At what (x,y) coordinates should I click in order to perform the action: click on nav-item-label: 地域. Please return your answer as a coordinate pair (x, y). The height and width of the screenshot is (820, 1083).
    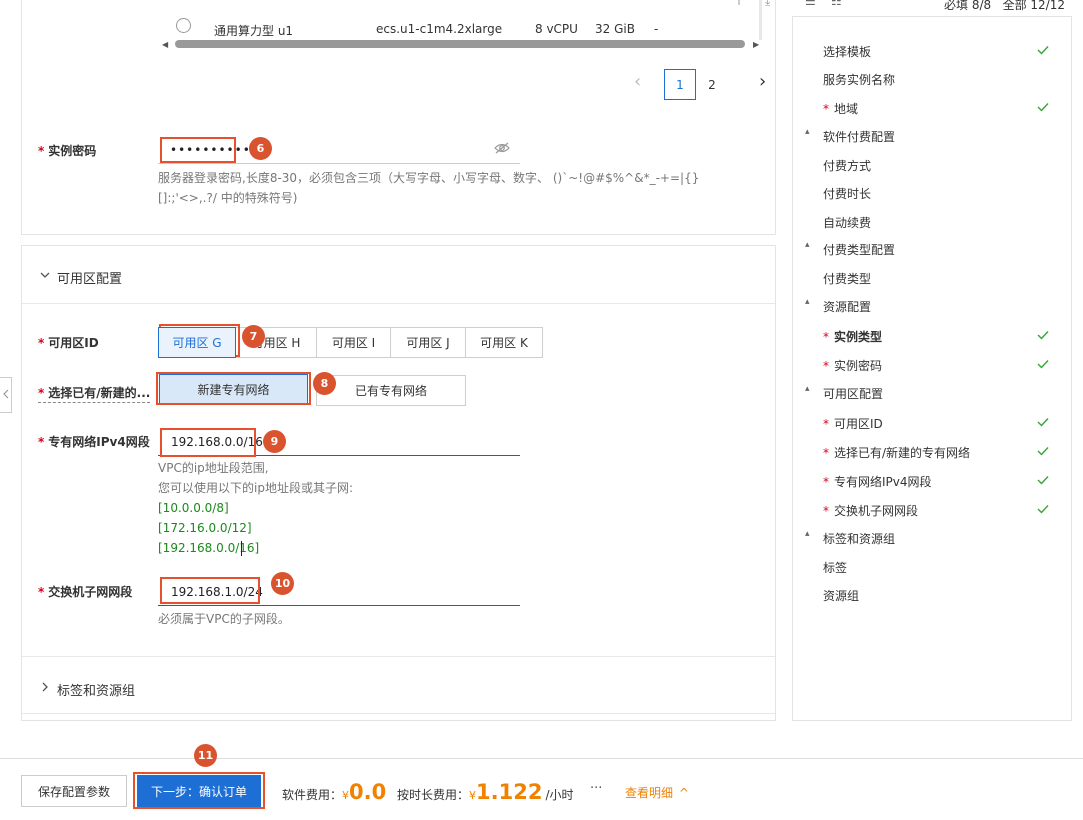
    Looking at the image, I should click on (846, 109).